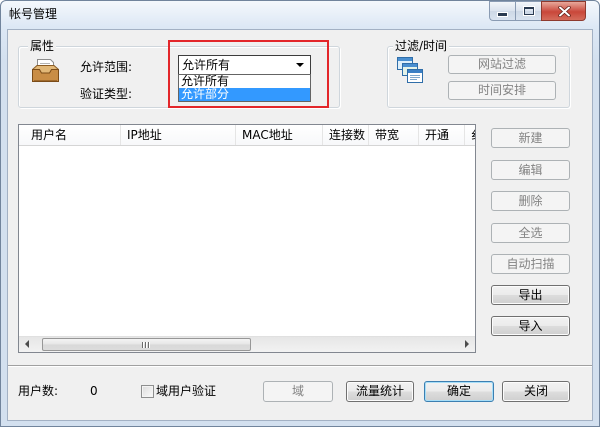 Image resolution: width=600 pixels, height=427 pixels. What do you see at coordinates (410, 70) in the screenshot?
I see `stacked-windows-icon` at bounding box center [410, 70].